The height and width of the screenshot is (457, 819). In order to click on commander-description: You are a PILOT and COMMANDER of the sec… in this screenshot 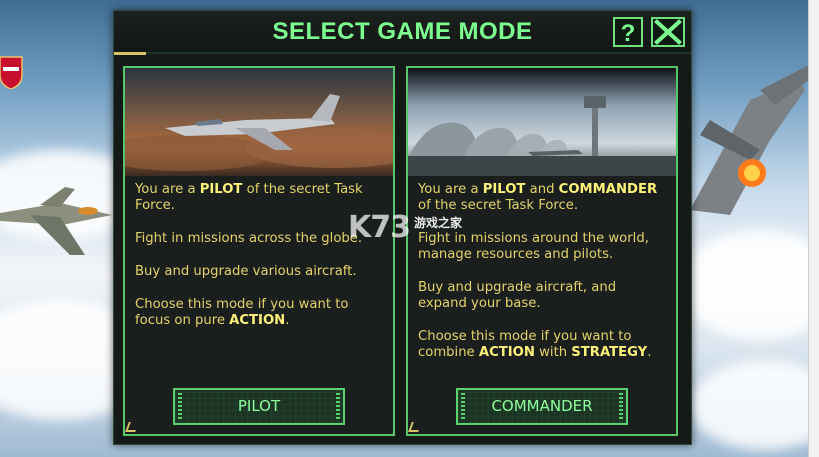, I will do `click(543, 280)`.